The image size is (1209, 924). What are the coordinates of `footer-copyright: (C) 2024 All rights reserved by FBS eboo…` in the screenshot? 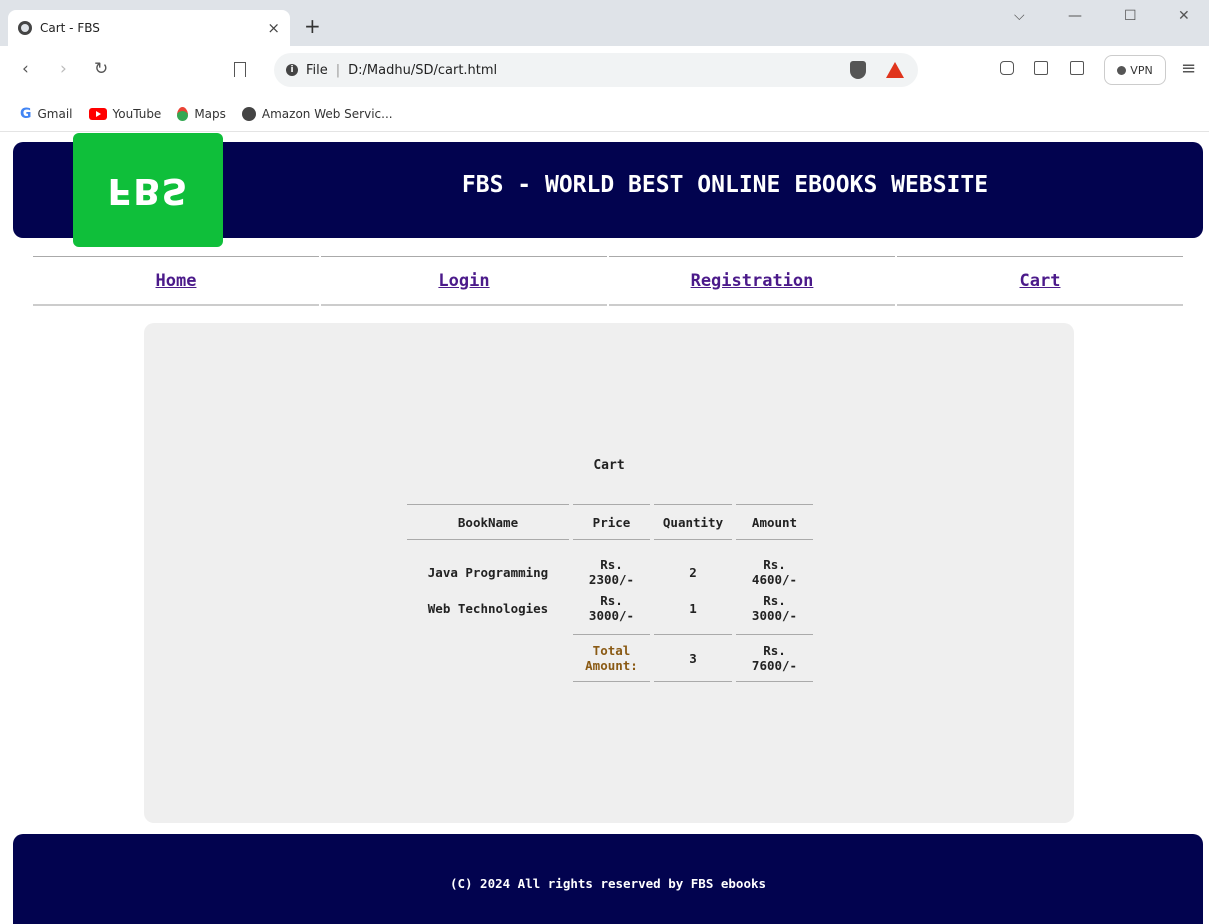 It's located at (608, 883).